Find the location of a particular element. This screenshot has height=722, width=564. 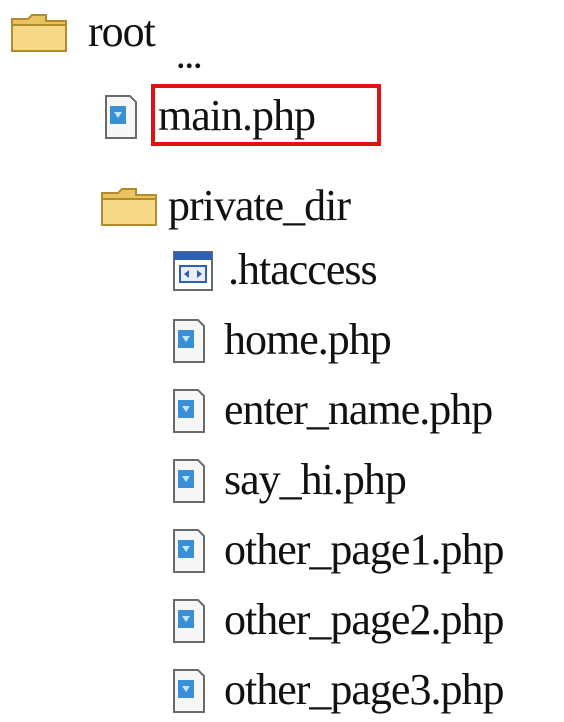

tree-item-label: .htaccess is located at coordinates (303, 269).